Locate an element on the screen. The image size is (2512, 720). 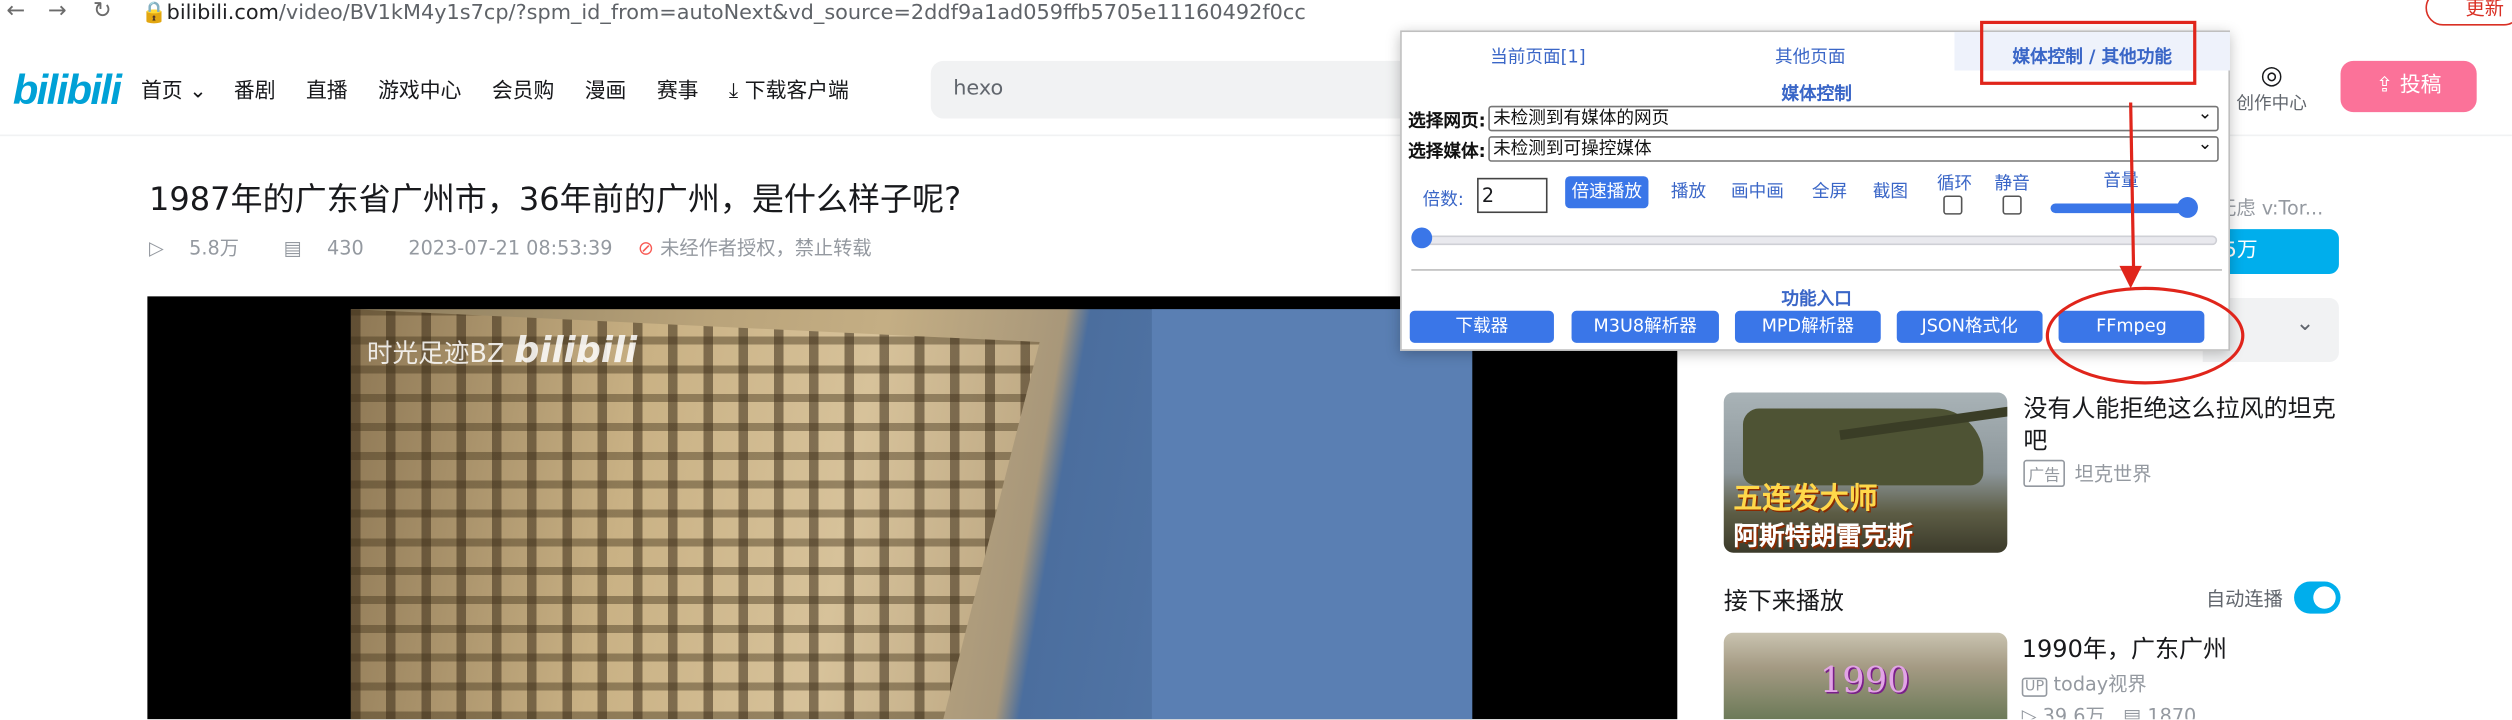
ad-thumbnail: 五连发大师 阿斯特朗雷克斯 is located at coordinates (1865, 472).